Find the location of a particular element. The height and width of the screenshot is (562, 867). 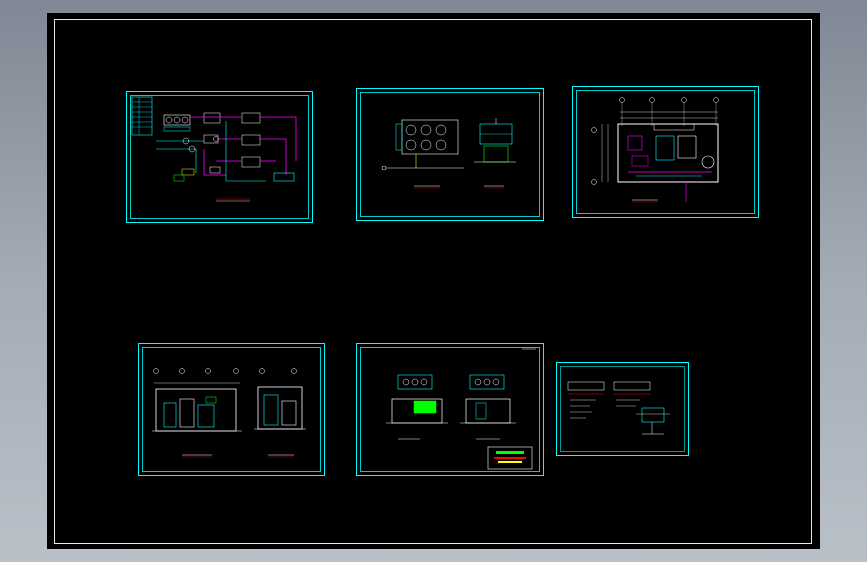

unit-elevation-drawing is located at coordinates (450, 409).